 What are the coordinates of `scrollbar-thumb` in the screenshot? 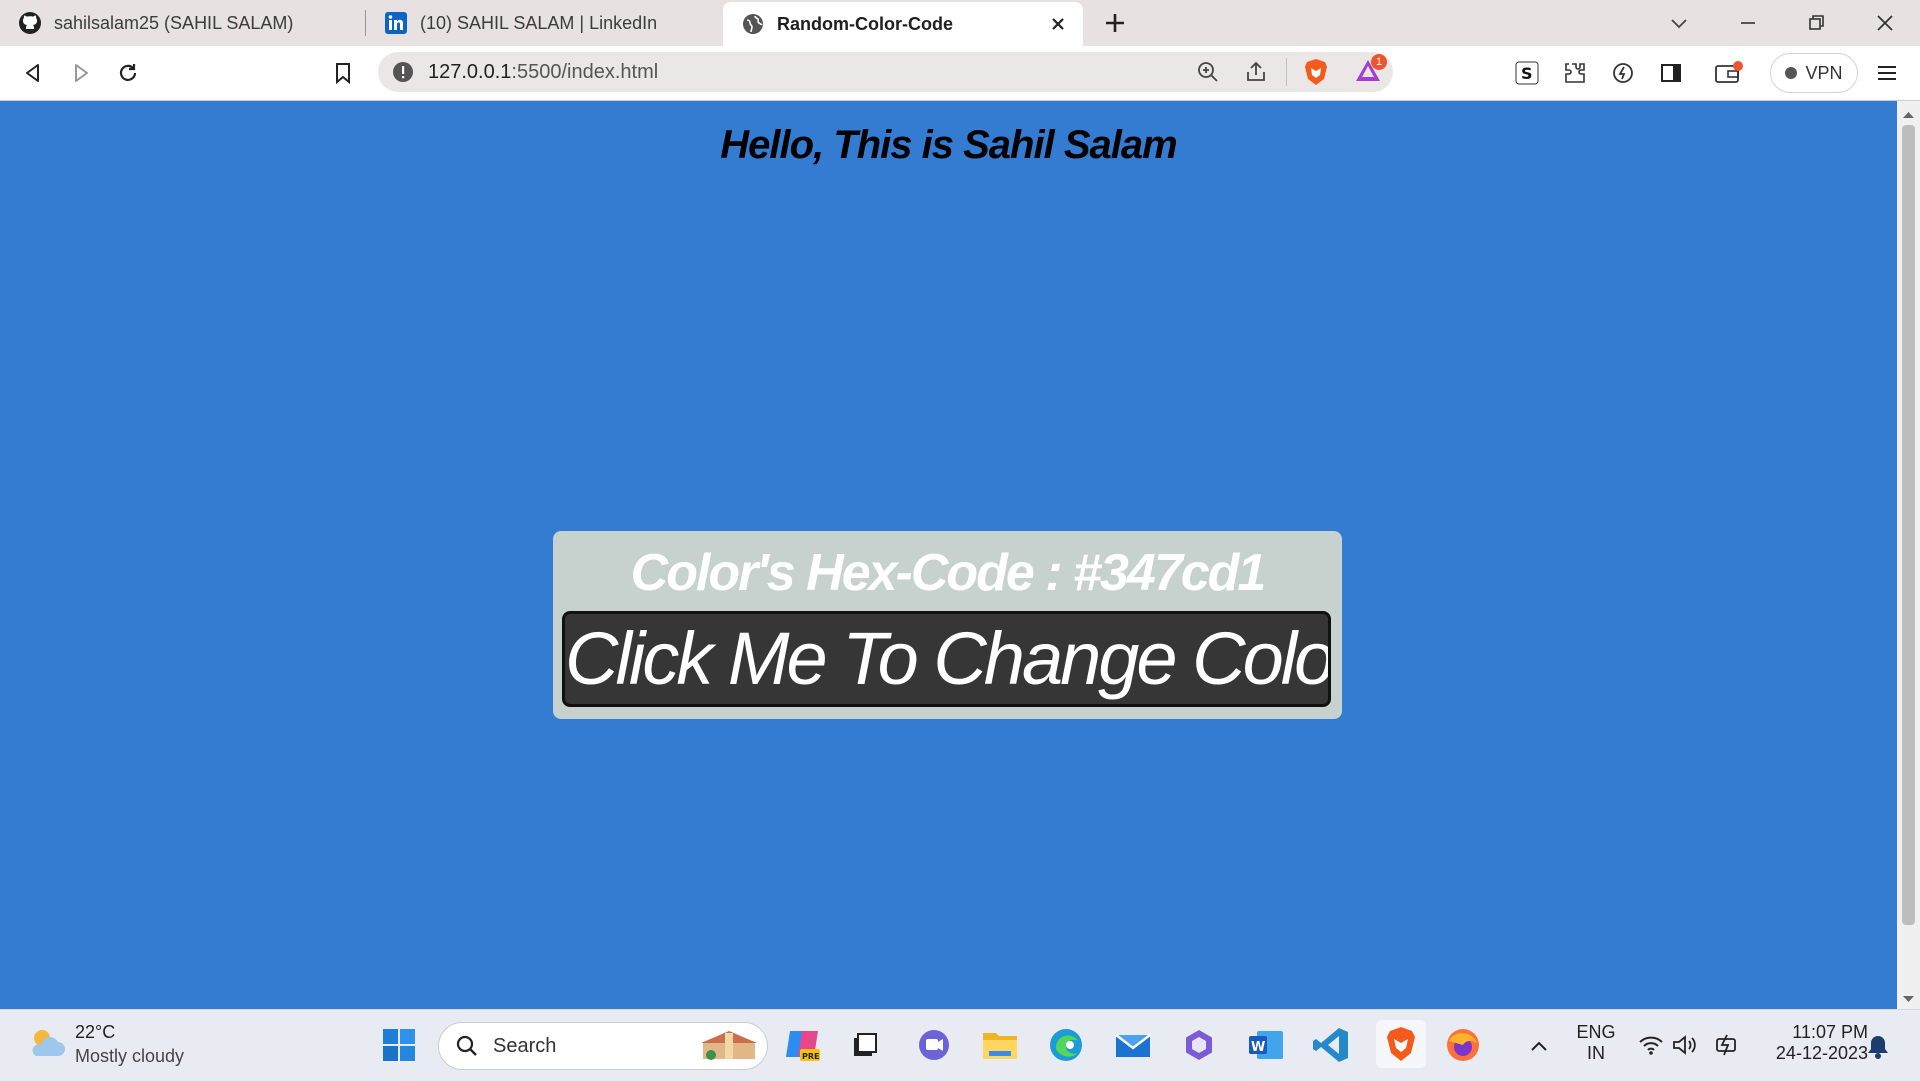 It's located at (1908, 525).